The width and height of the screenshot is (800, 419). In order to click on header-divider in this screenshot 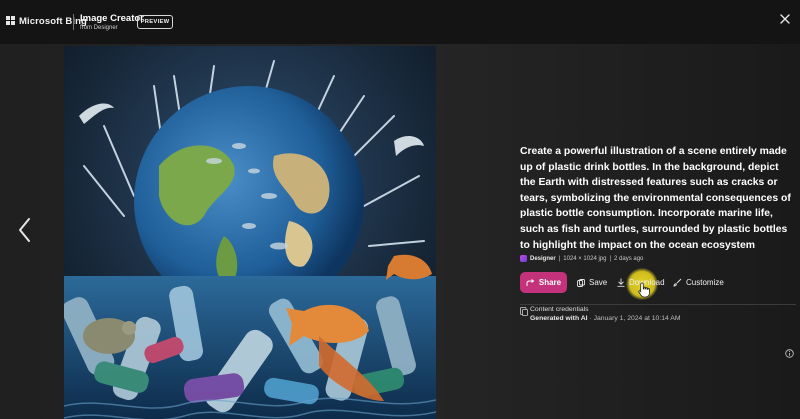, I will do `click(73, 22)`.